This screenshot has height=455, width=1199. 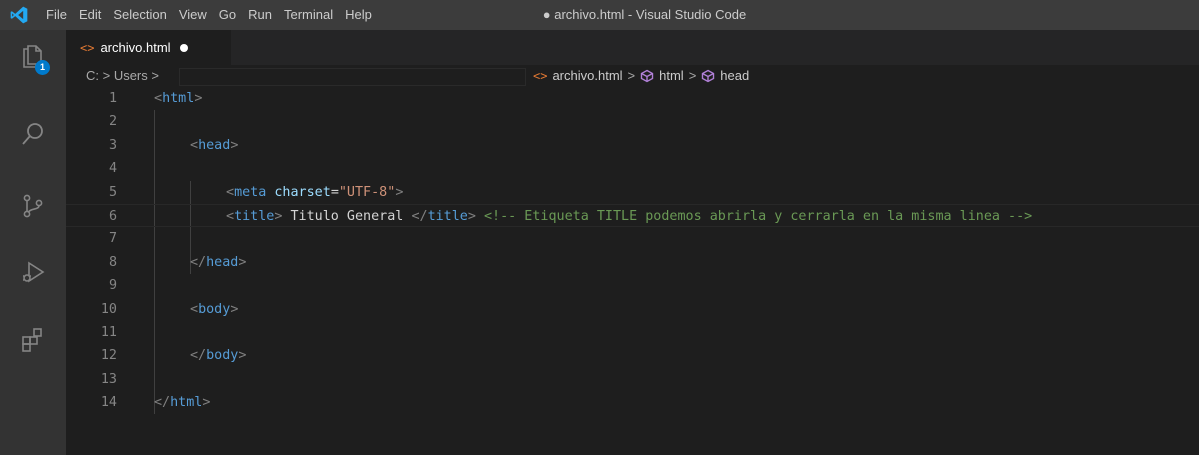 I want to click on code-line: 7, so click(x=632, y=238).